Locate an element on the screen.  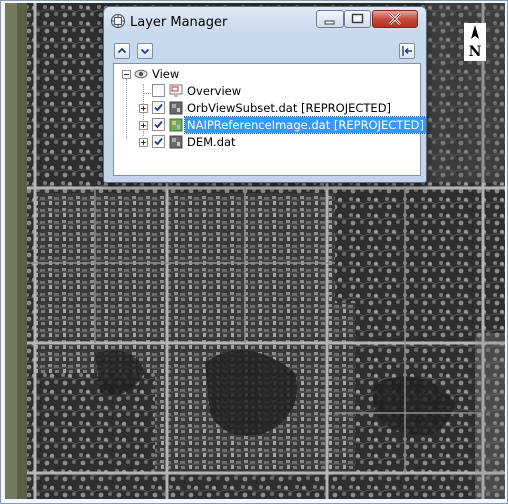
overview-icon is located at coordinates (176, 90).